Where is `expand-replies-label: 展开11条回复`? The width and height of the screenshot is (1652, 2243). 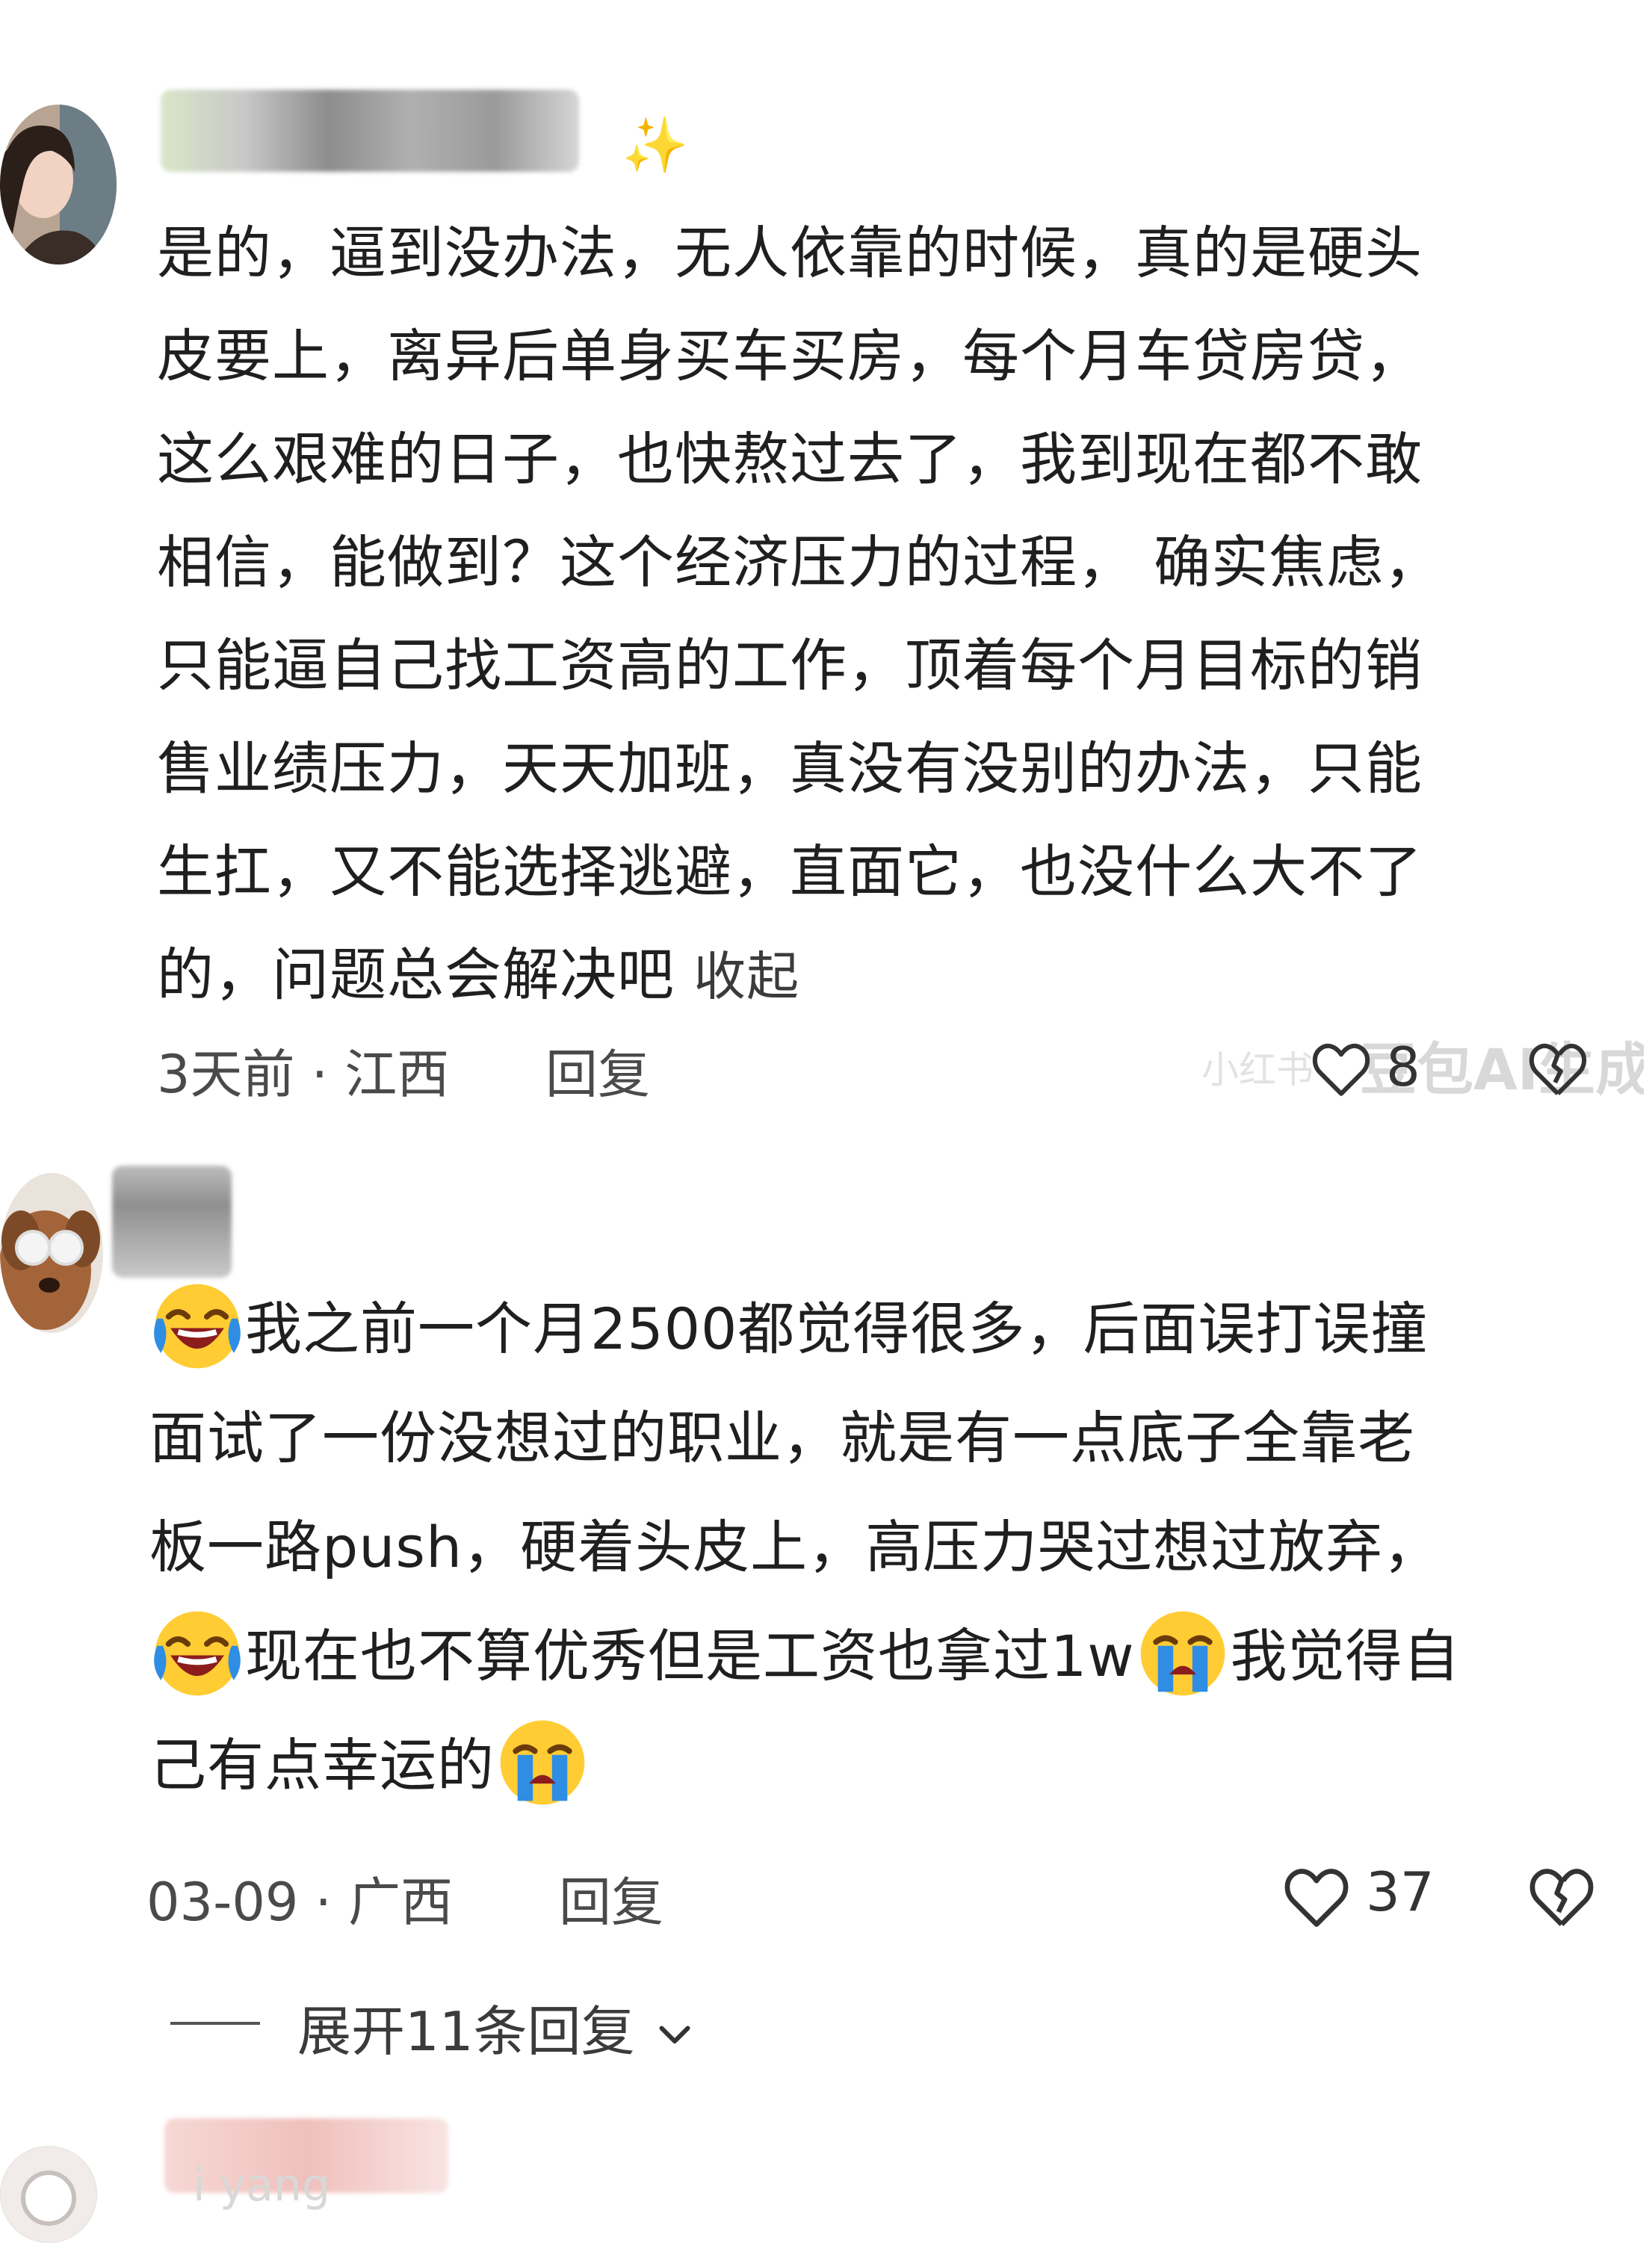 expand-replies-label: 展开11条回复 is located at coordinates (466, 2031).